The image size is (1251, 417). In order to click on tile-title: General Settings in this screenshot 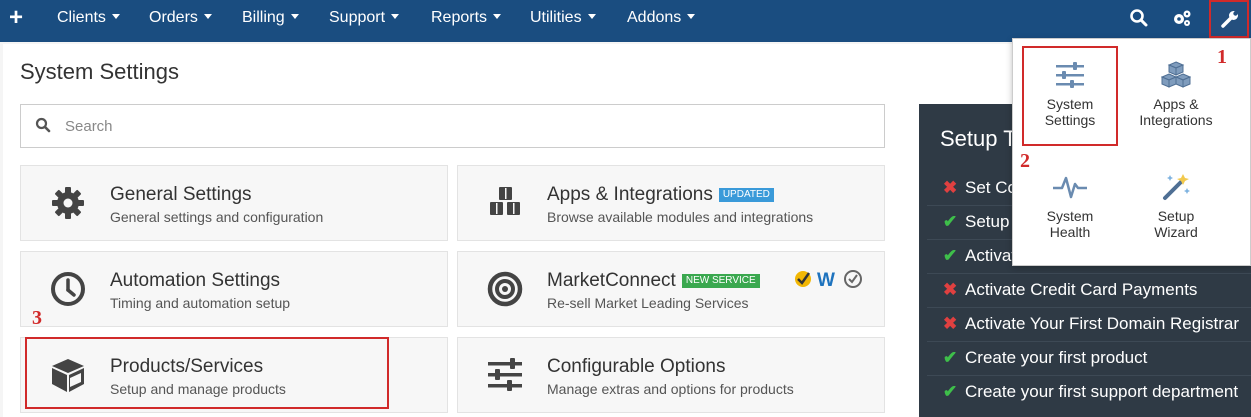, I will do `click(181, 194)`.